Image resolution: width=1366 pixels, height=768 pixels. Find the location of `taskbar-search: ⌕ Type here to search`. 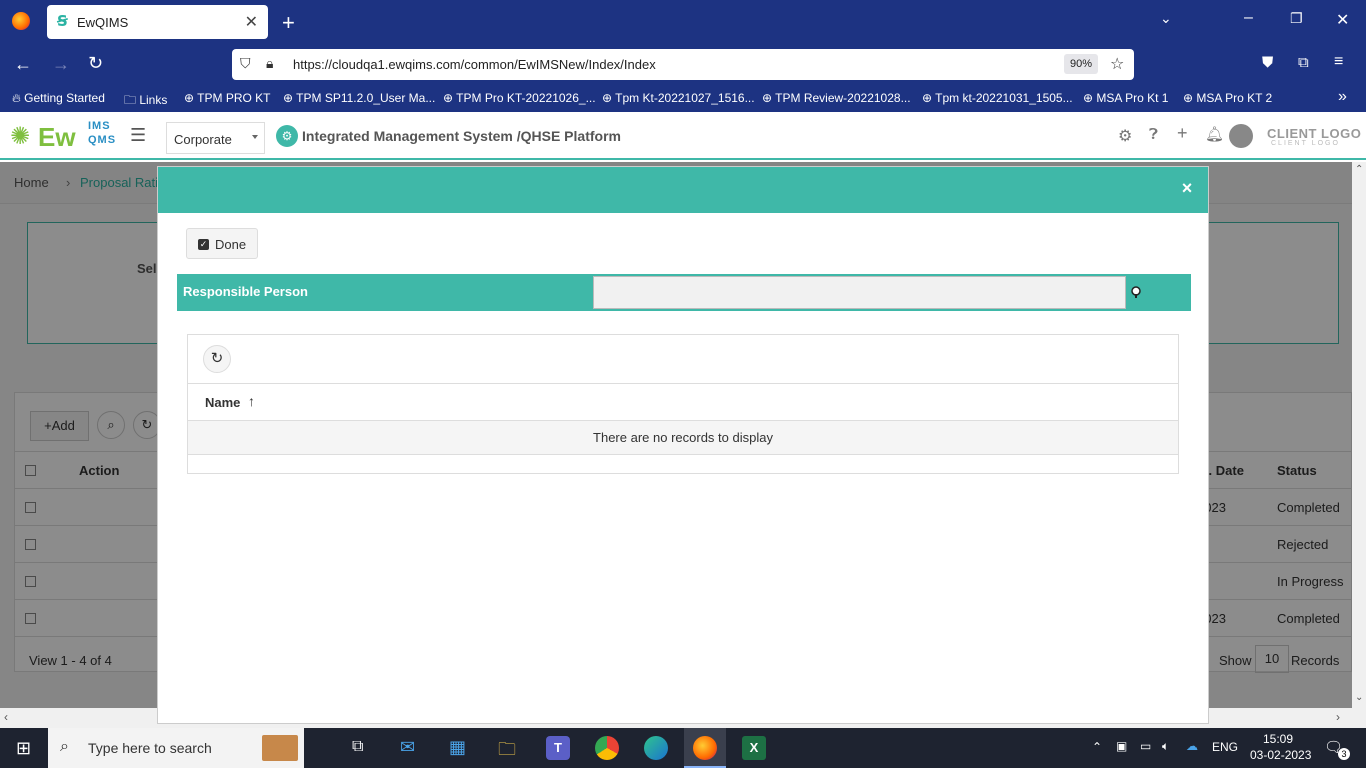

taskbar-search: ⌕ Type here to search is located at coordinates (176, 748).